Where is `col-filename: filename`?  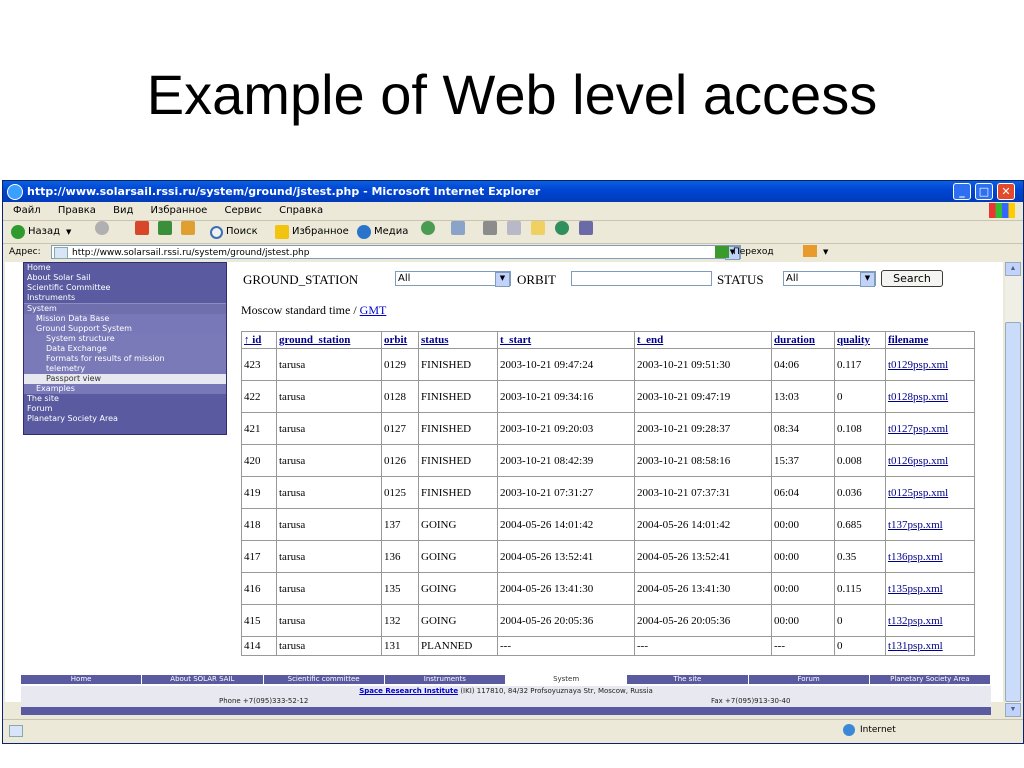 col-filename: filename is located at coordinates (930, 340).